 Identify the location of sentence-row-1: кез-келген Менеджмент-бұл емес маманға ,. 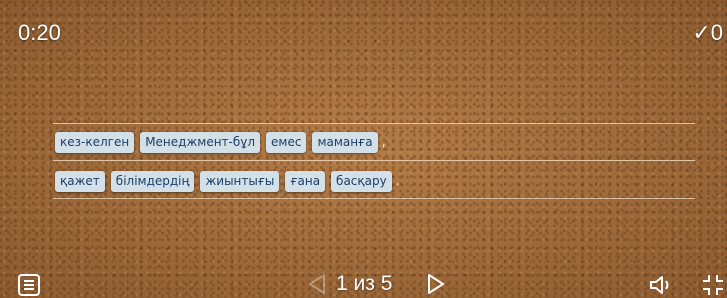
(220, 142).